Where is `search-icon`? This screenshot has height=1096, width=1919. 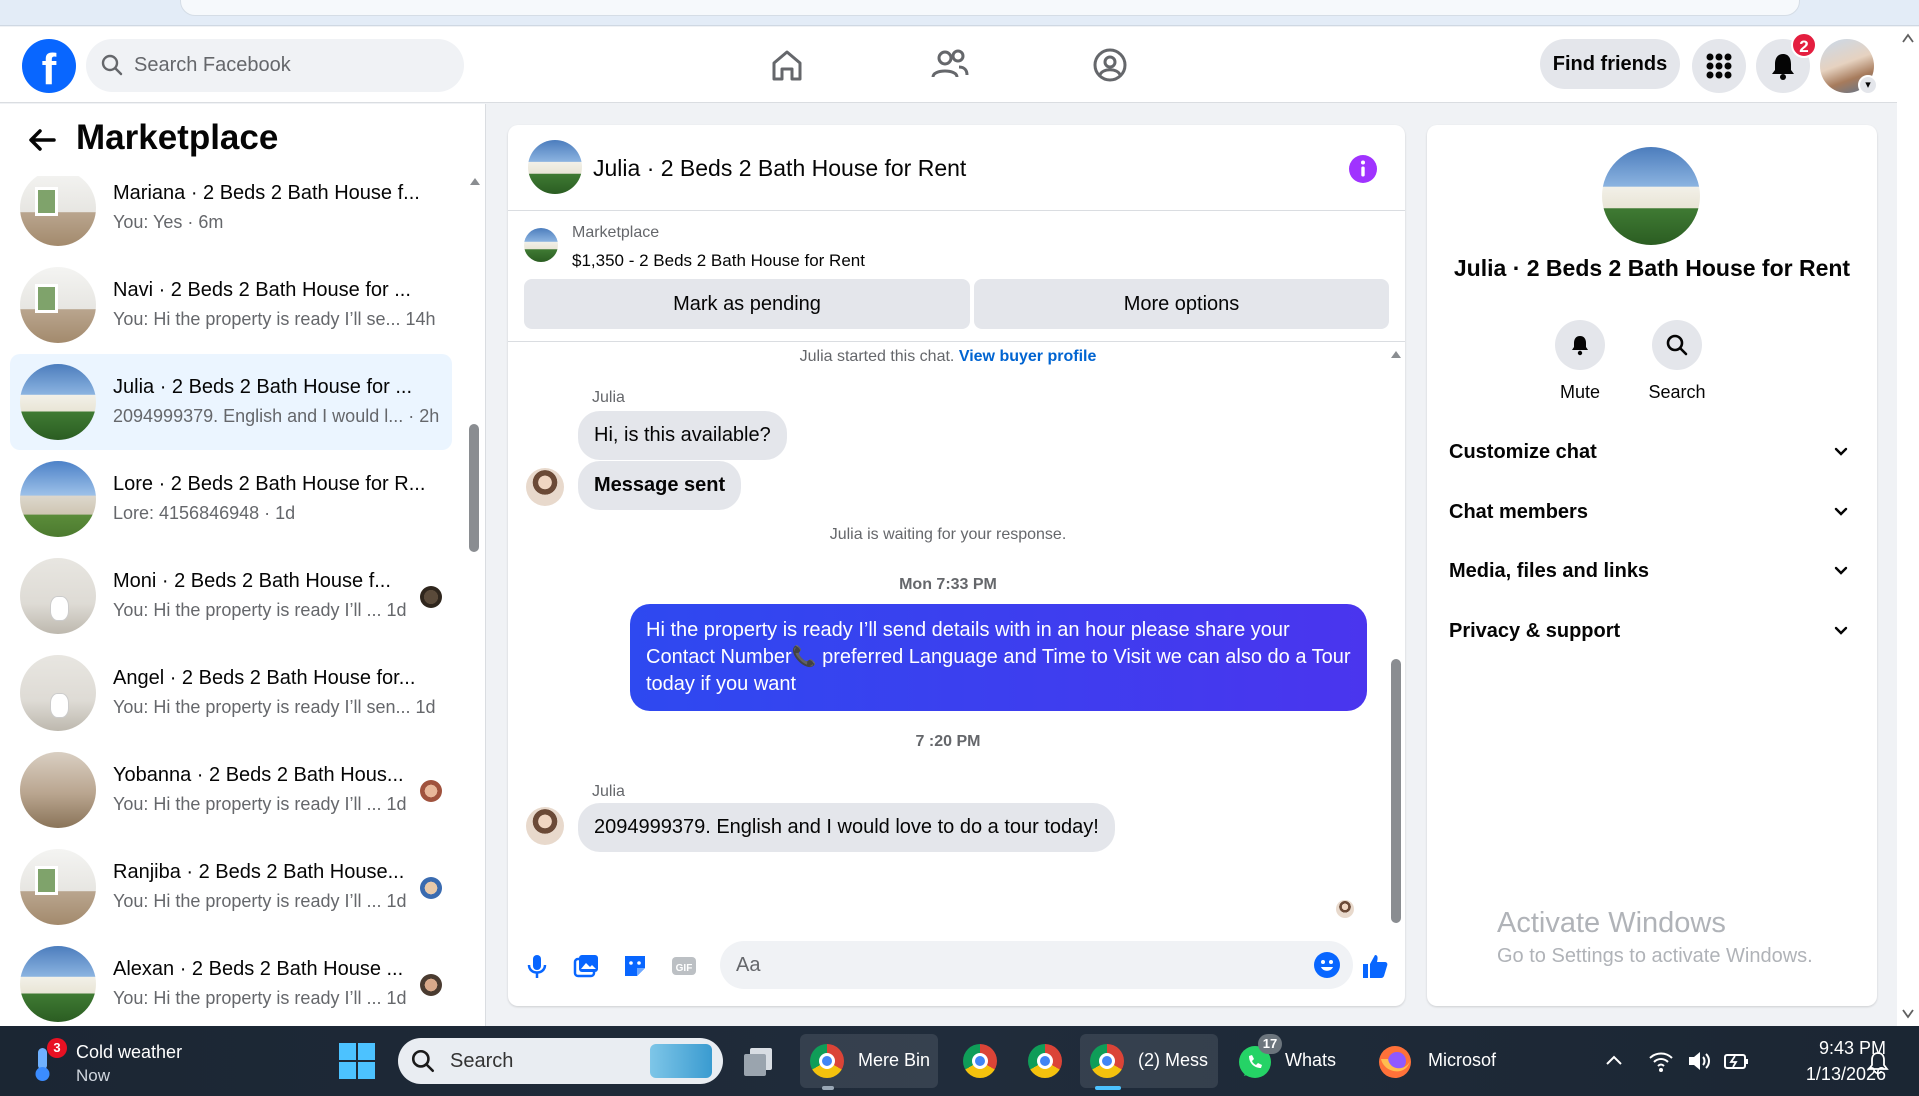 search-icon is located at coordinates (1677, 345).